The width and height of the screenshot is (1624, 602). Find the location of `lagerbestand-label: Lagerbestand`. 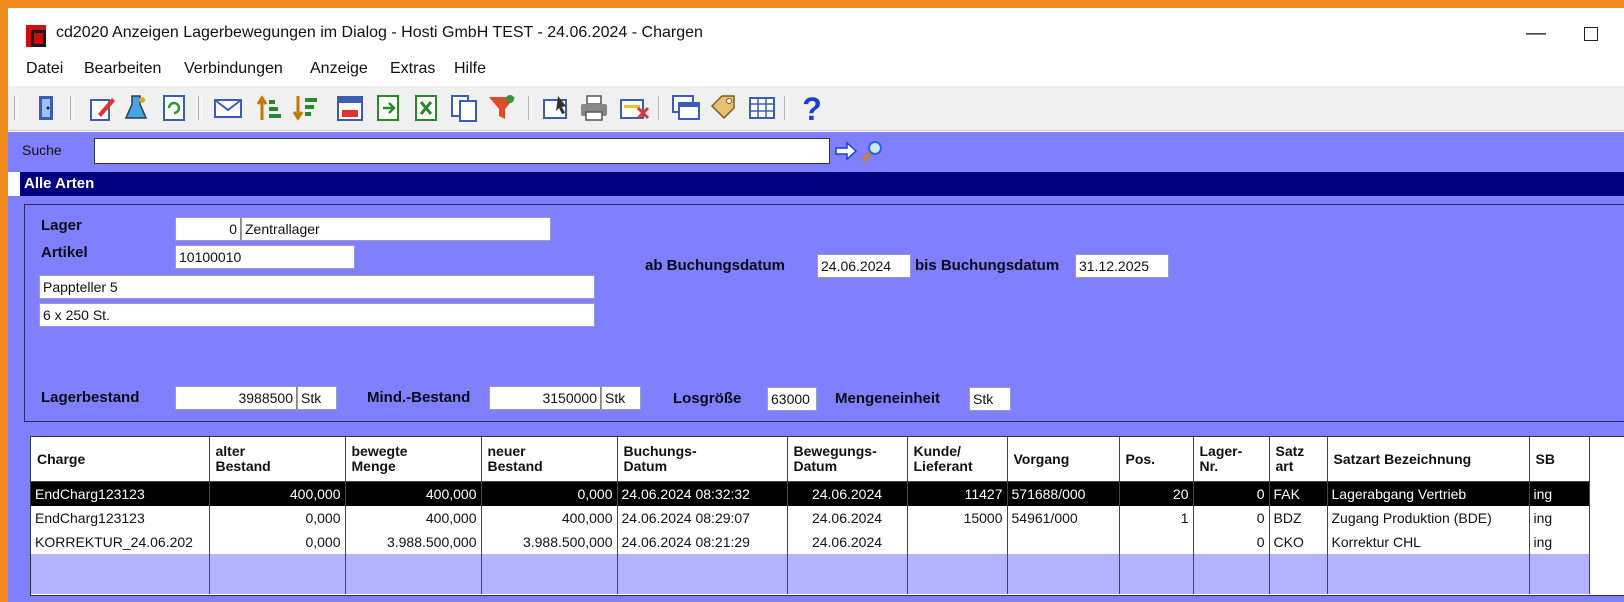

lagerbestand-label: Lagerbestand is located at coordinates (90, 397).